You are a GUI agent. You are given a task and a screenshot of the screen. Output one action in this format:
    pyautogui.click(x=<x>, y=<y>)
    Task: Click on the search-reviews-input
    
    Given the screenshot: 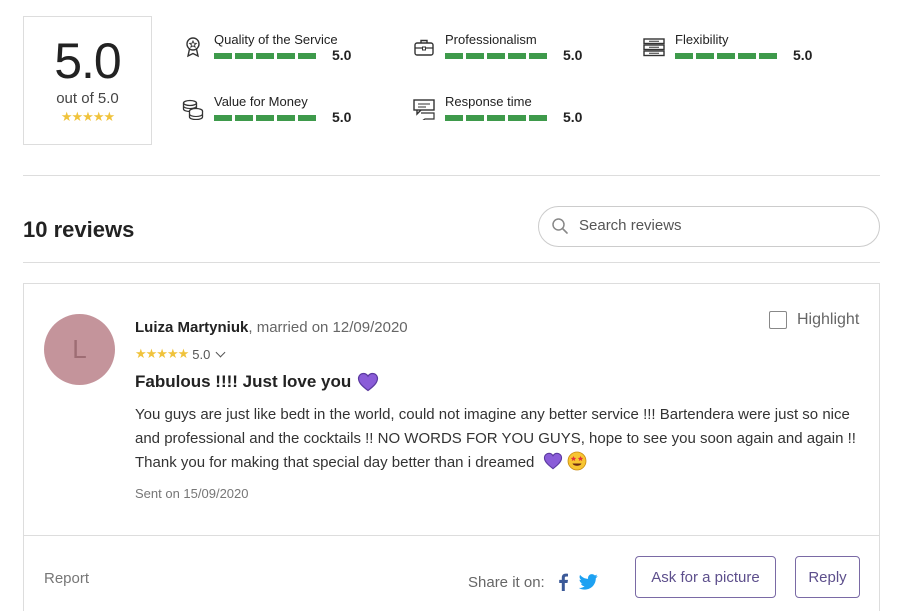 What is the action you would take?
    pyautogui.click(x=724, y=225)
    